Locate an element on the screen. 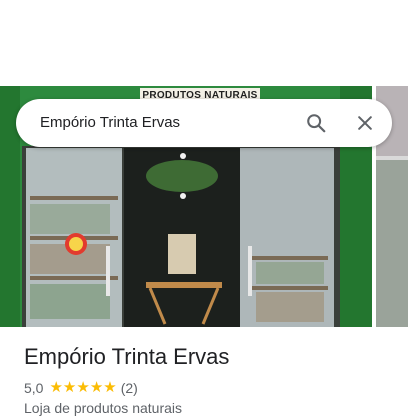 The height and width of the screenshot is (416, 408). rating-value: 5,0 is located at coordinates (34, 388).